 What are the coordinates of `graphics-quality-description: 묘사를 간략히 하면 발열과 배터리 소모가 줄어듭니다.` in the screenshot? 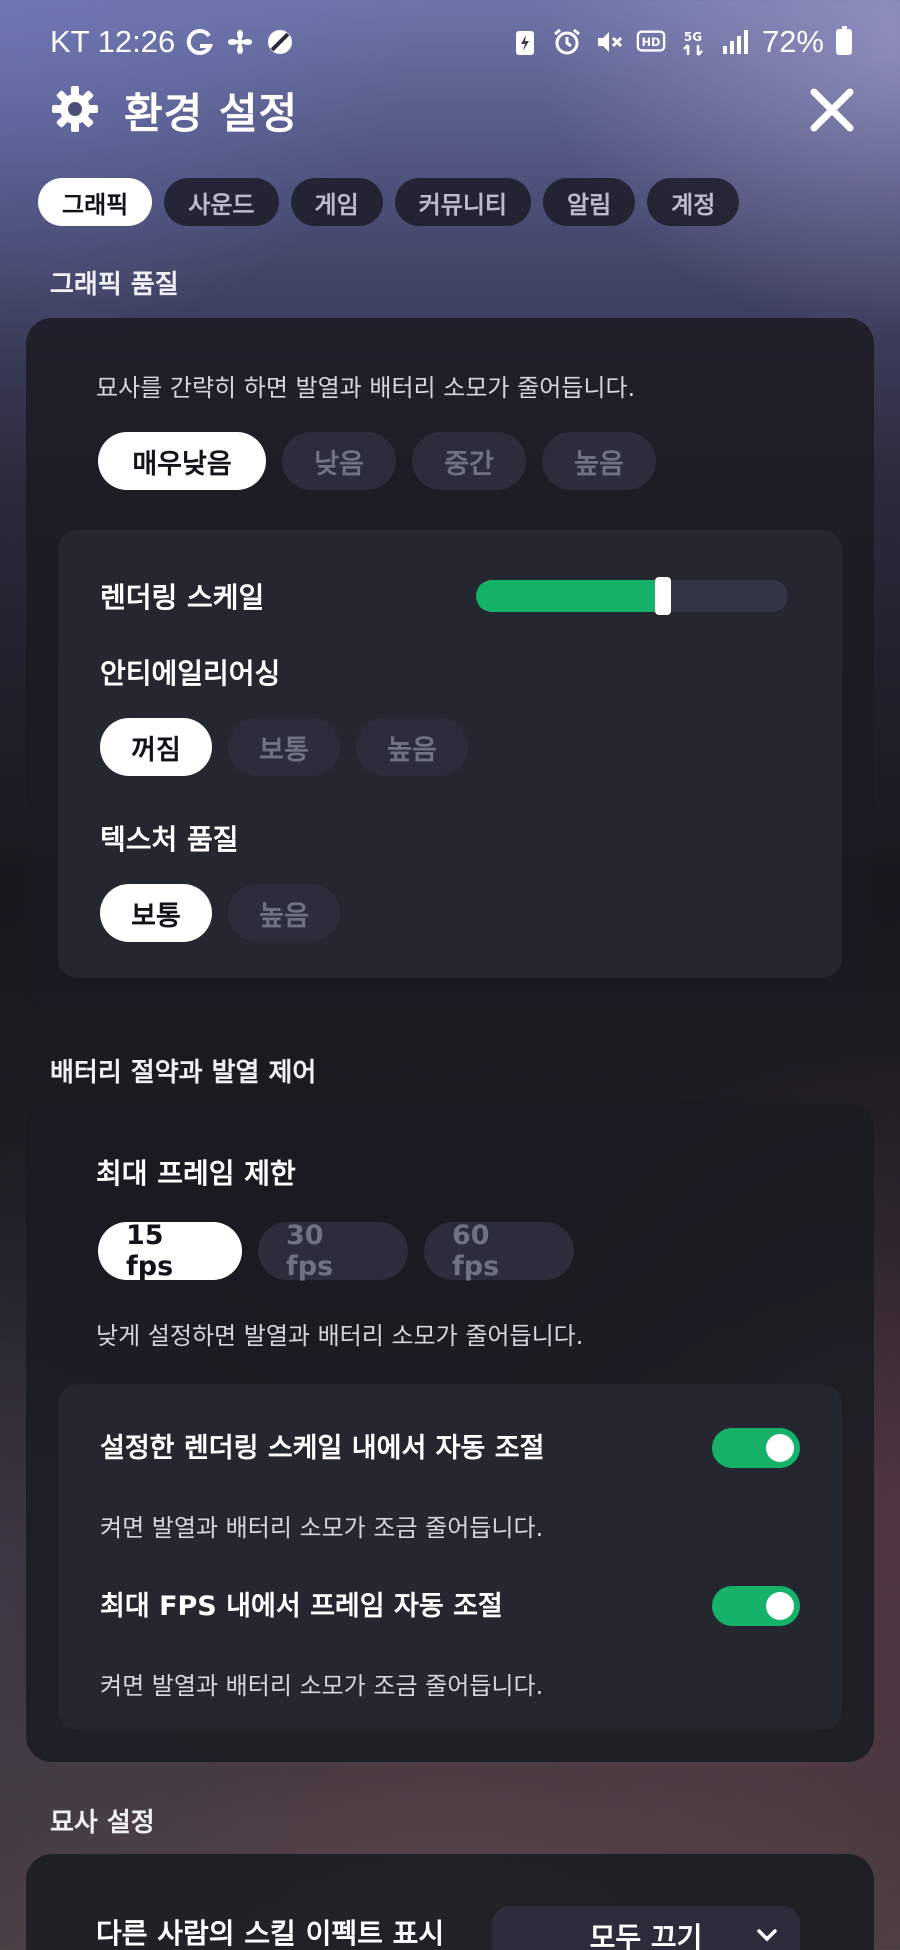 It's located at (366, 388).